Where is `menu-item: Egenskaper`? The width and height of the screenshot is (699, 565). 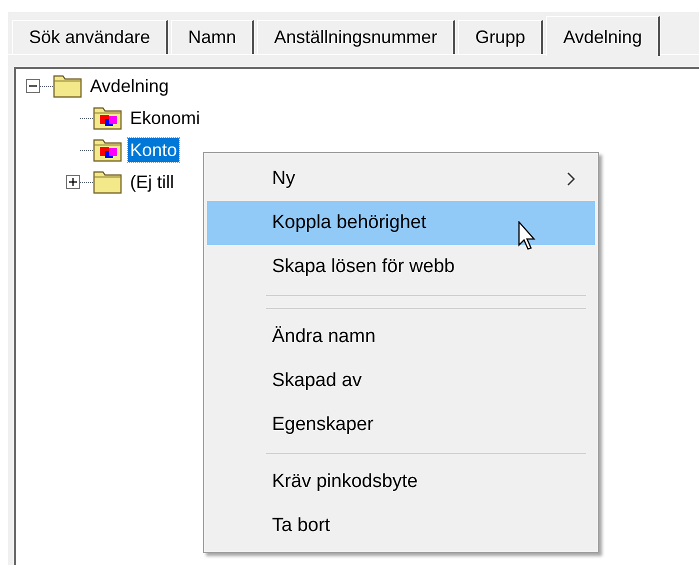
menu-item: Egenskaper is located at coordinates (401, 425).